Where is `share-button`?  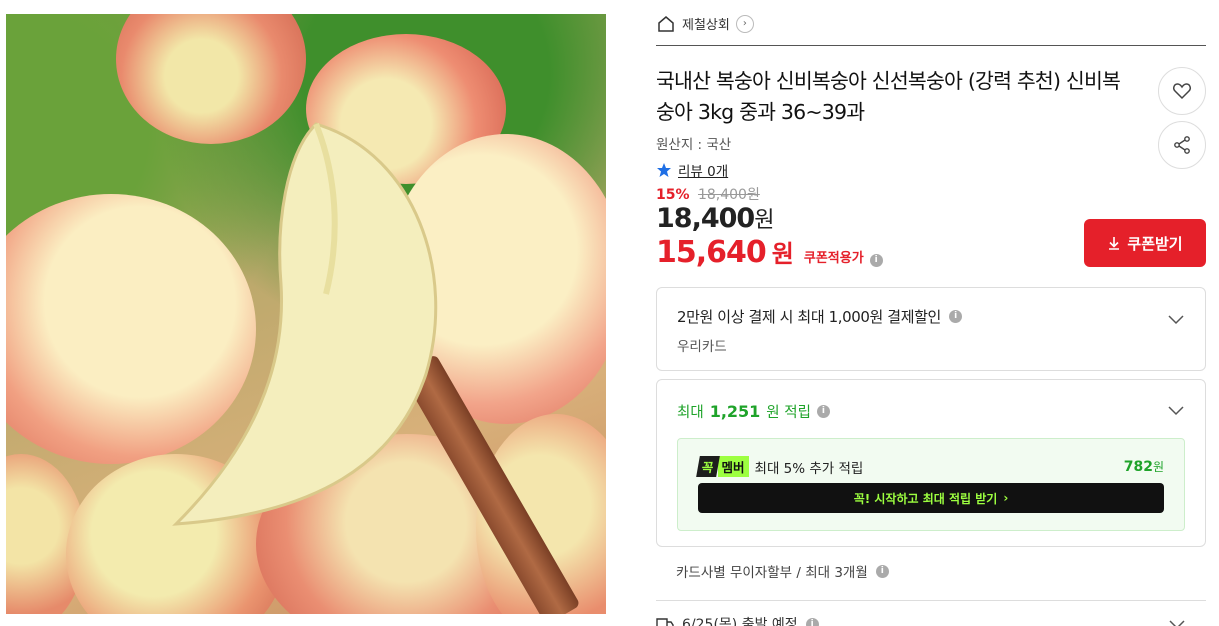 share-button is located at coordinates (1182, 145).